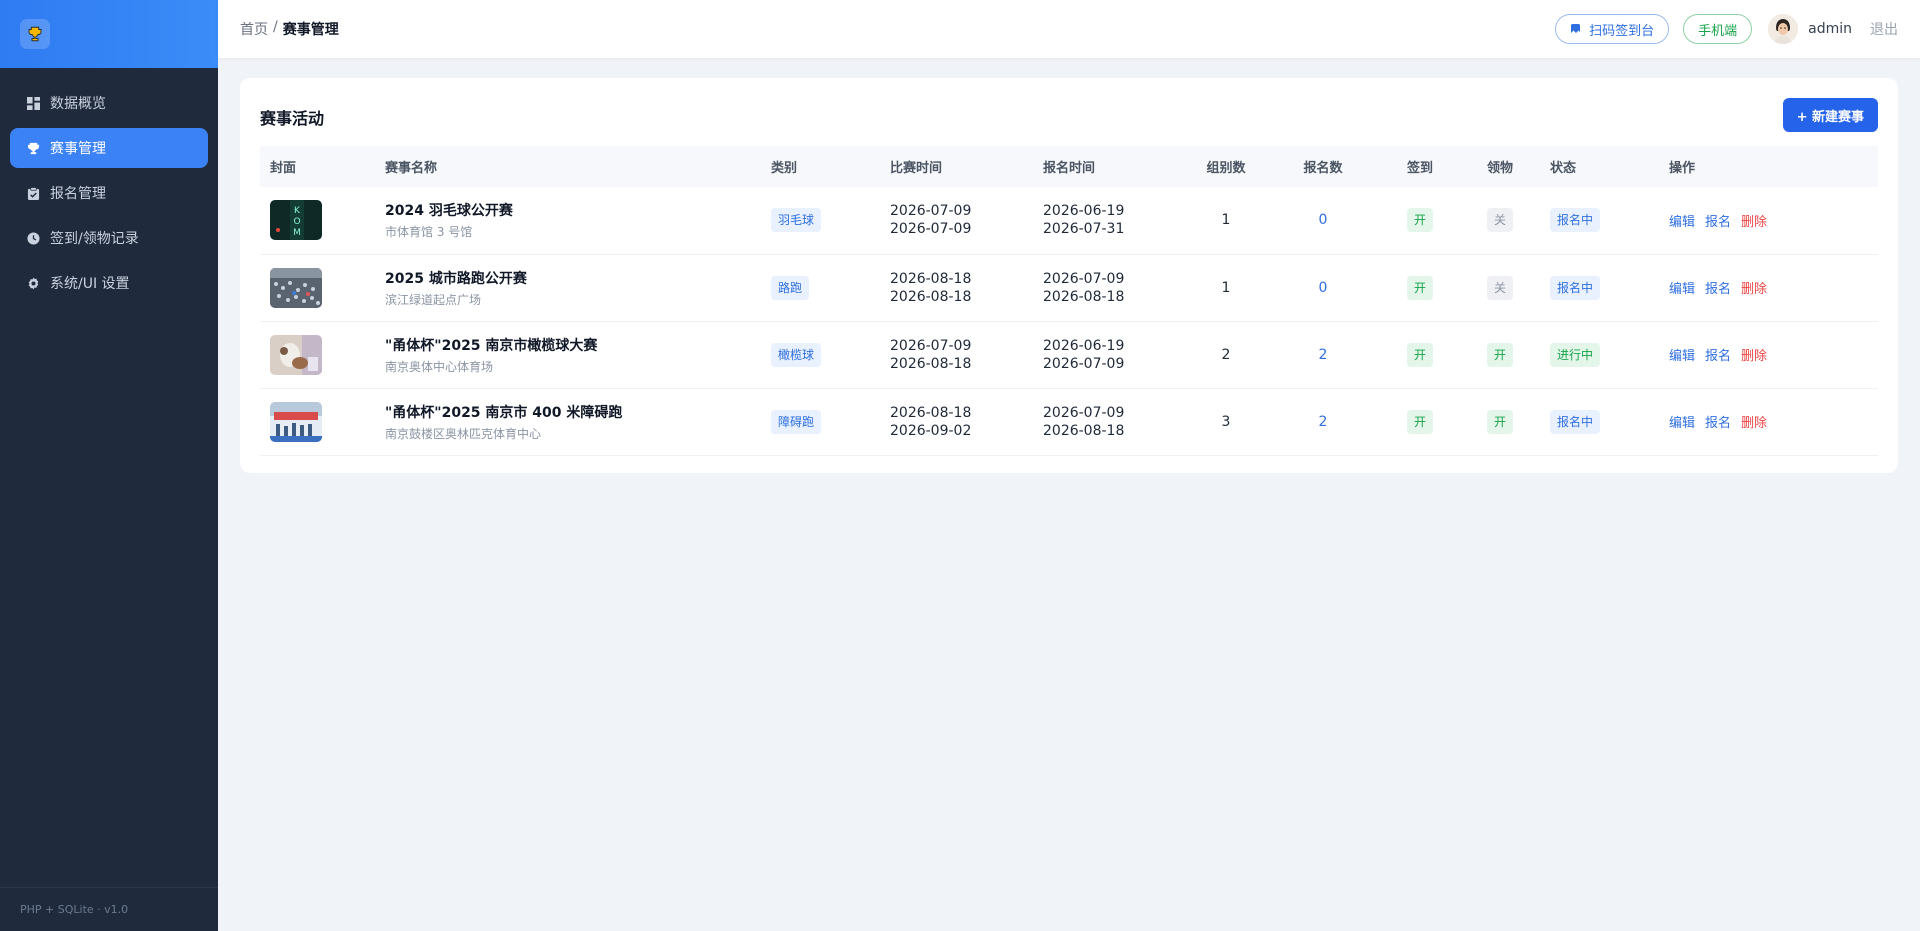  What do you see at coordinates (33, 238) in the screenshot?
I see `clock-icon` at bounding box center [33, 238].